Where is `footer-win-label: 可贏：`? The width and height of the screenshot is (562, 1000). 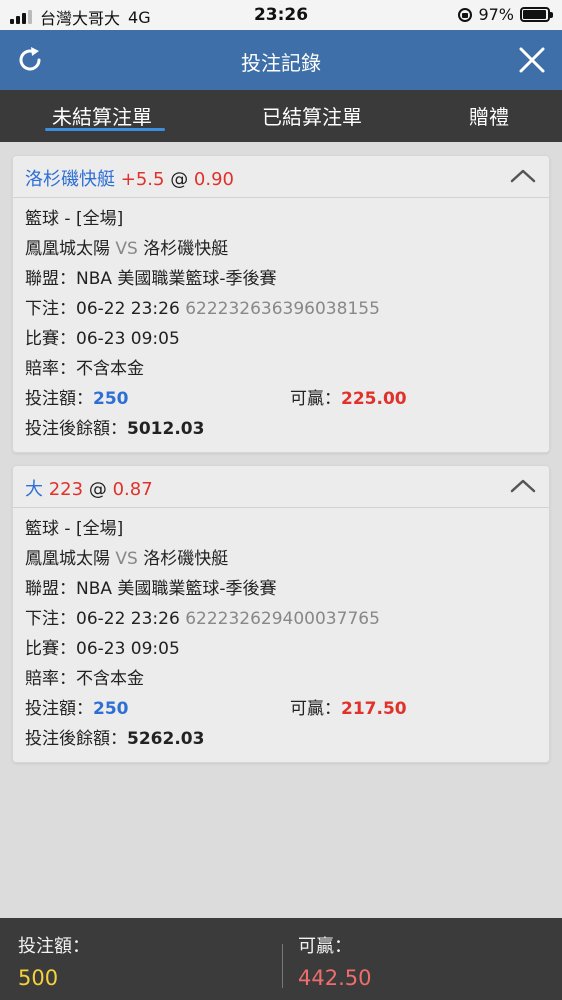 footer-win-label: 可贏： is located at coordinates (325, 946).